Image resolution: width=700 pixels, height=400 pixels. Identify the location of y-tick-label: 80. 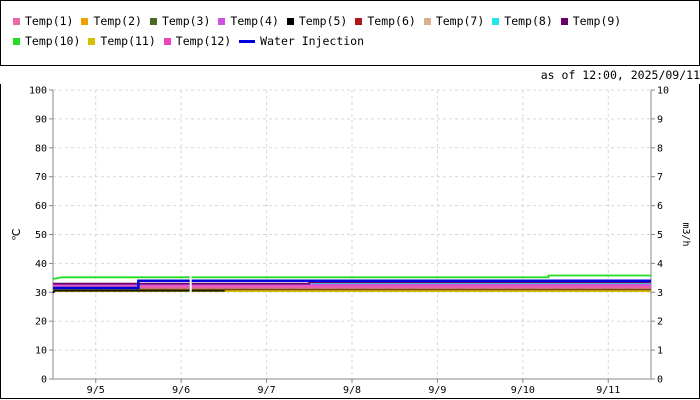
(41, 148).